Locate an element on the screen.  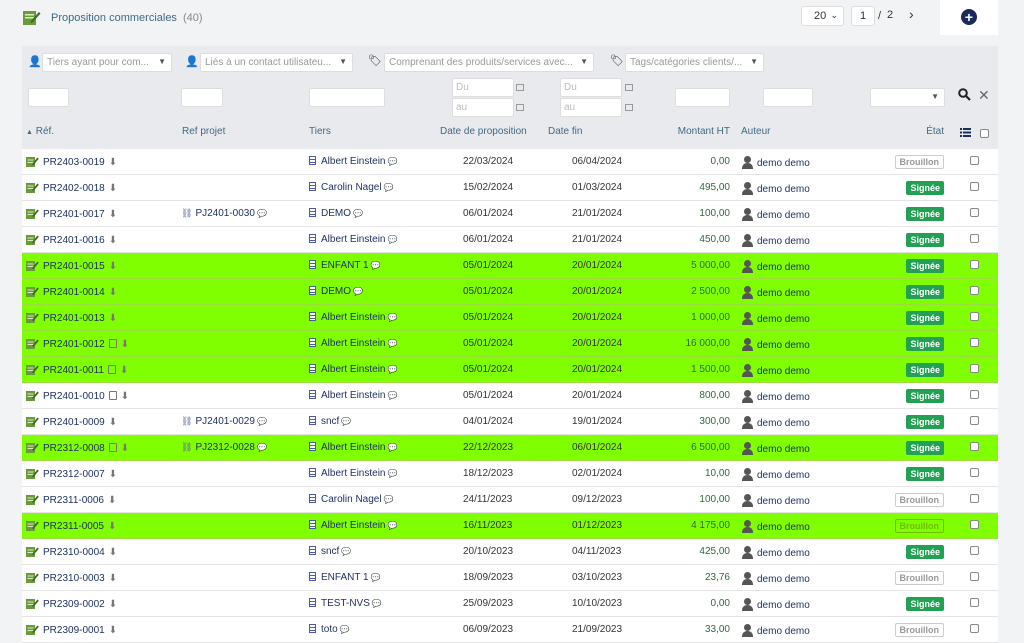
col-header-etat: État is located at coordinates (923, 131).